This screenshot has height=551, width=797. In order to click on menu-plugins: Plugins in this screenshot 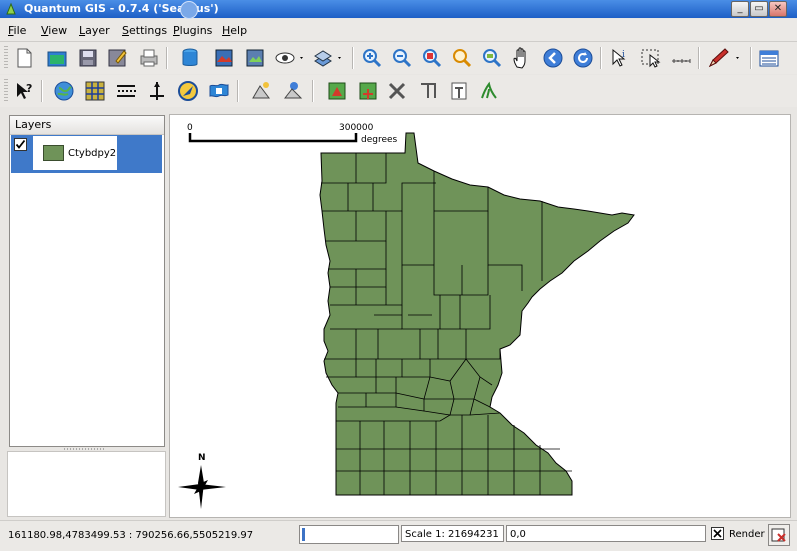, I will do `click(192, 30)`.